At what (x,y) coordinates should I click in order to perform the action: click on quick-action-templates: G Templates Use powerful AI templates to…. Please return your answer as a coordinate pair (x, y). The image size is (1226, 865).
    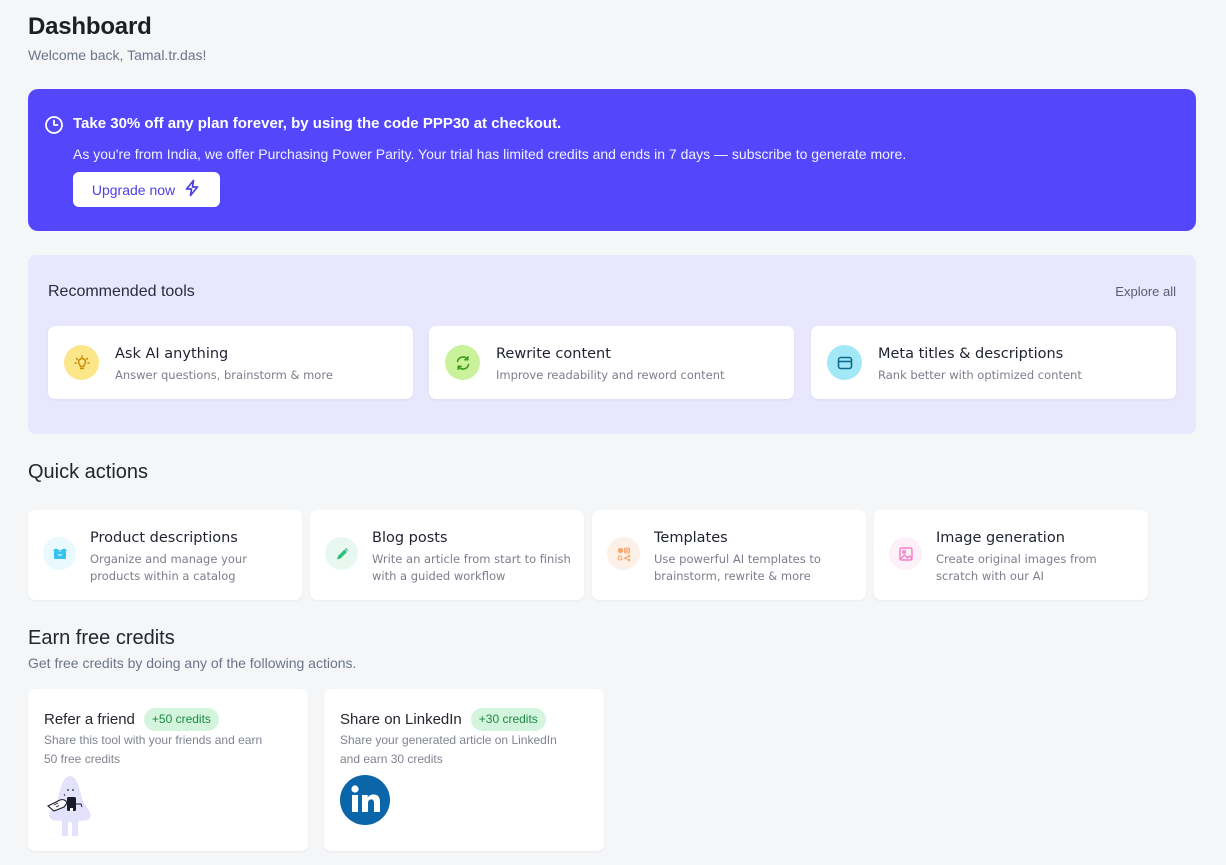
    Looking at the image, I should click on (729, 555).